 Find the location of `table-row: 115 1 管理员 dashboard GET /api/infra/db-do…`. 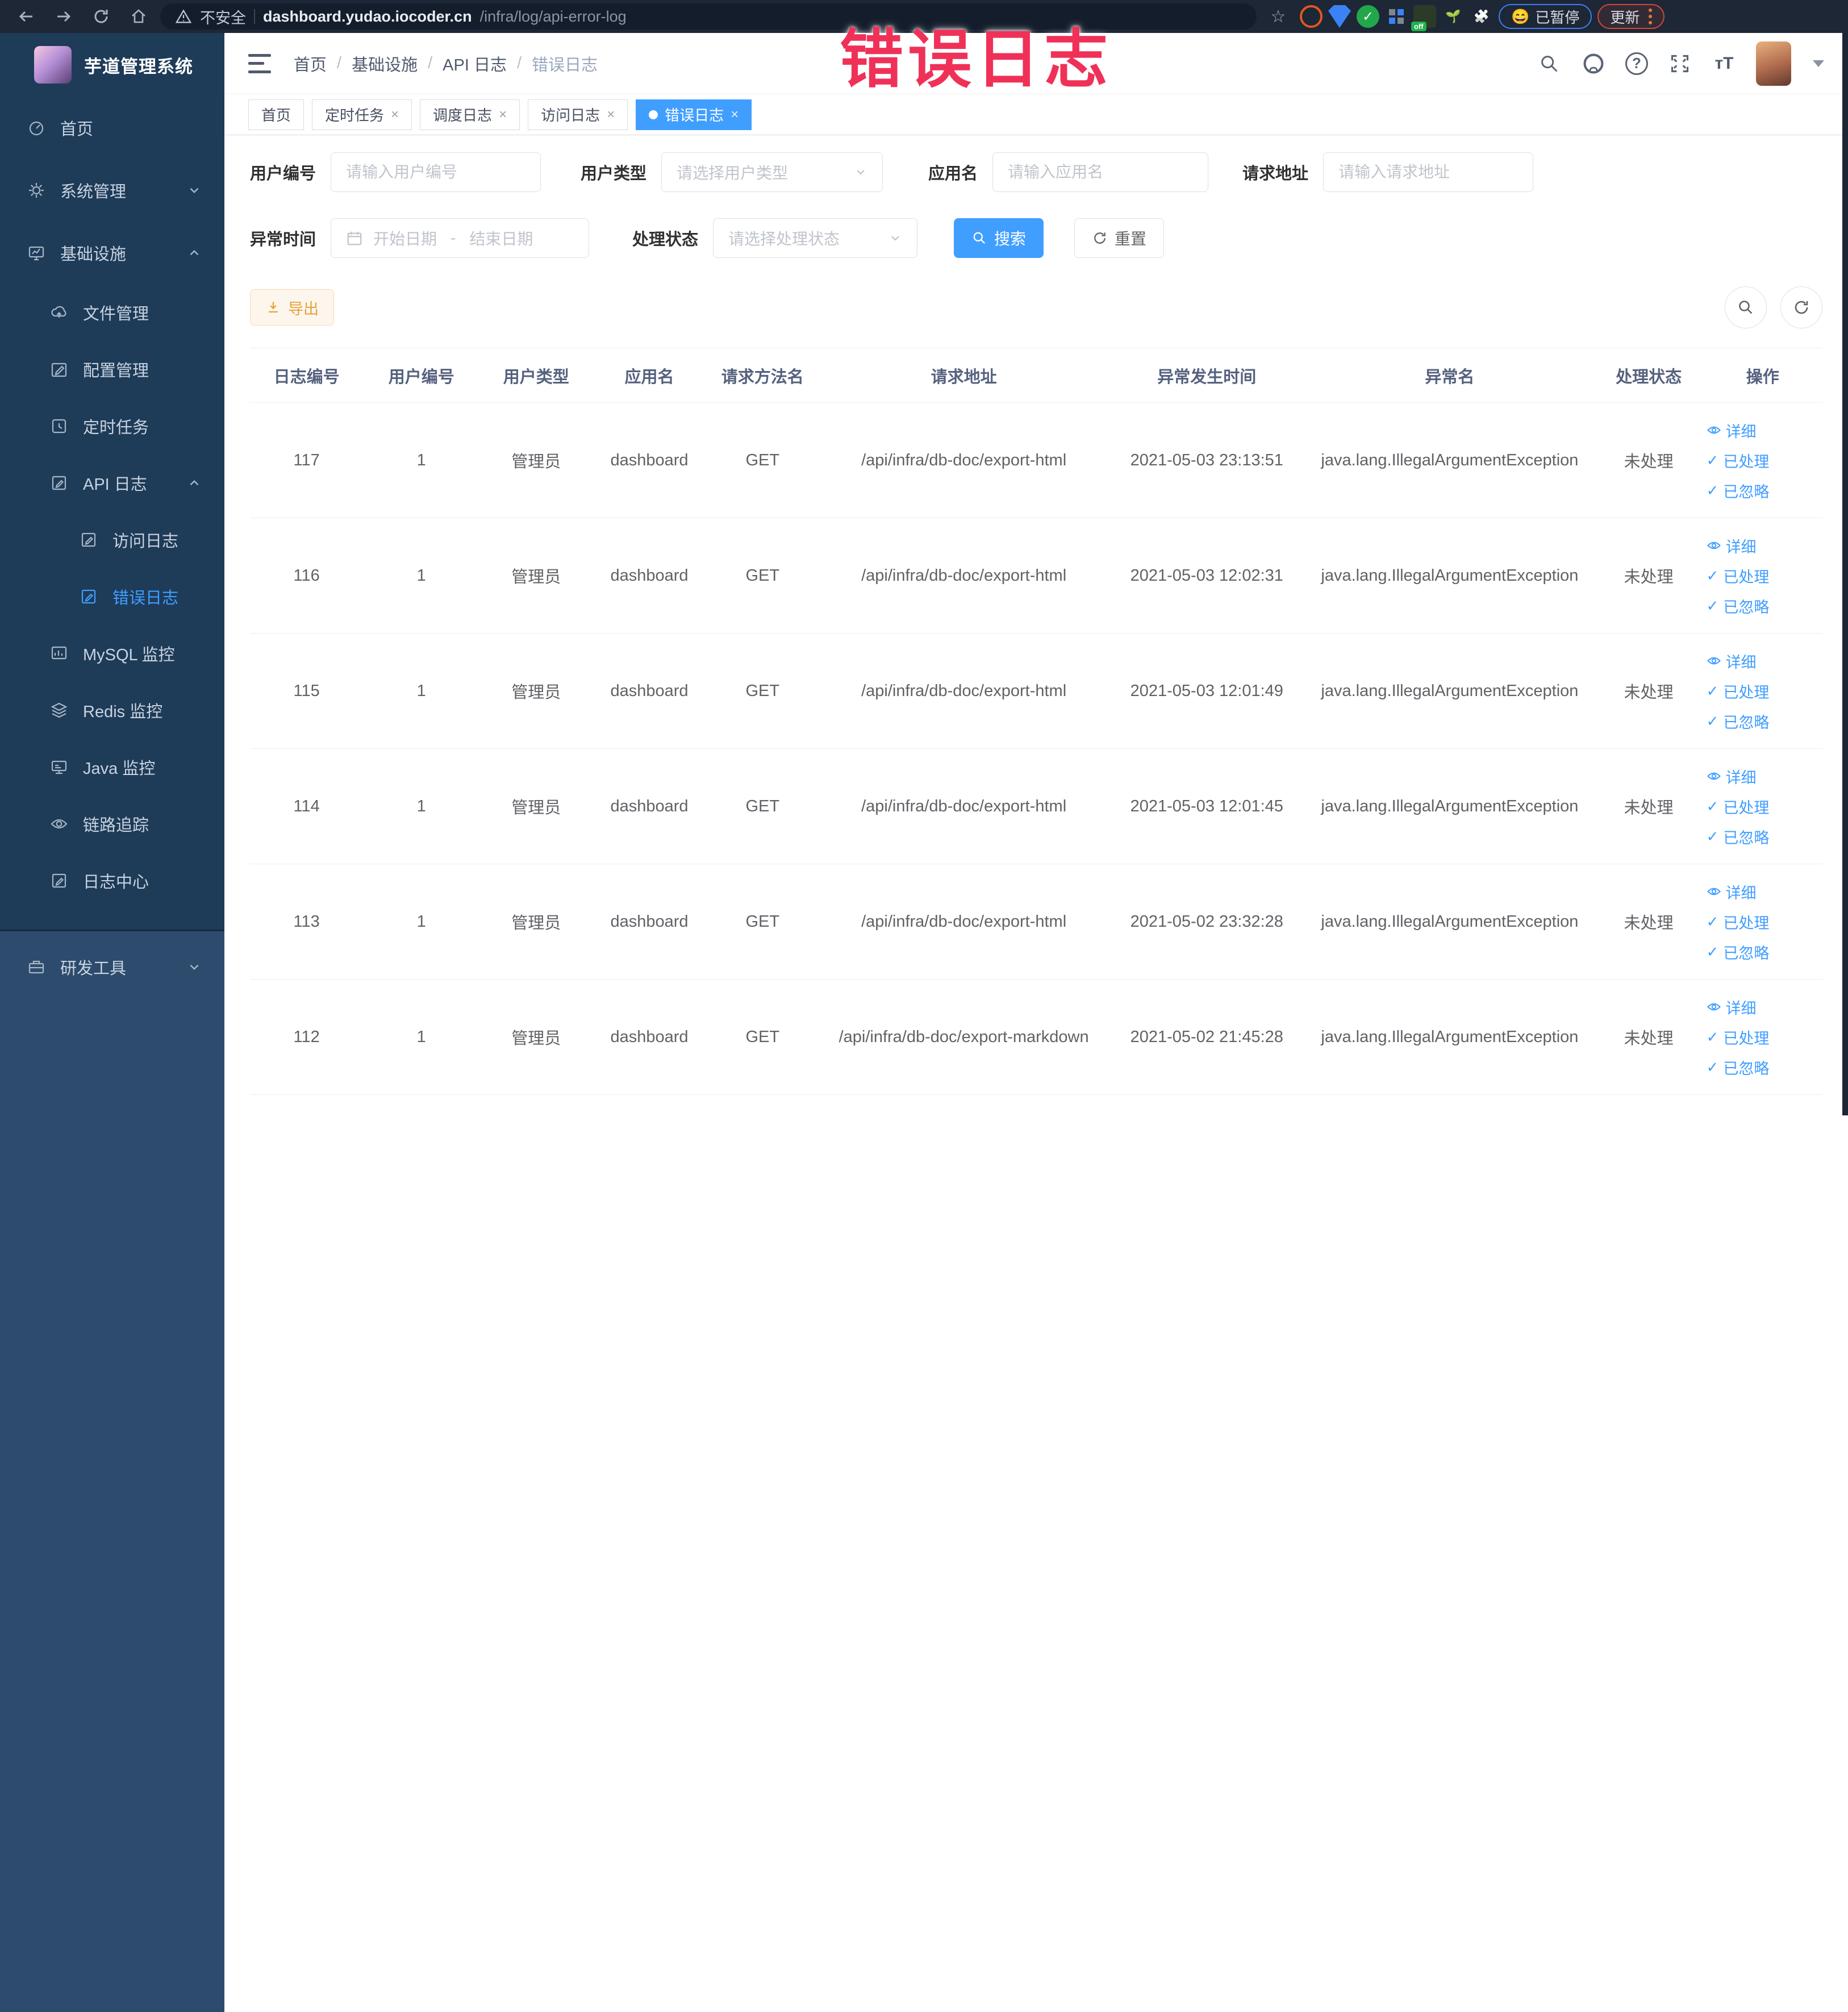

table-row: 115 1 管理员 dashboard GET /api/infra/db-do… is located at coordinates (1036, 691).